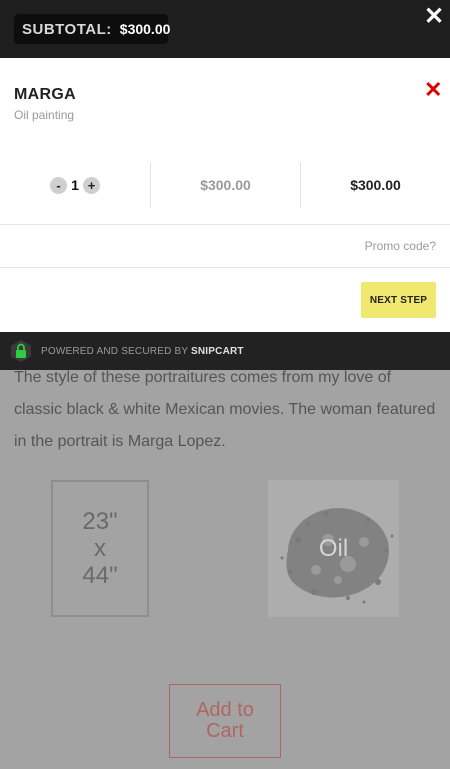  I want to click on size-dimensions-box: 23" x 44", so click(100, 548).